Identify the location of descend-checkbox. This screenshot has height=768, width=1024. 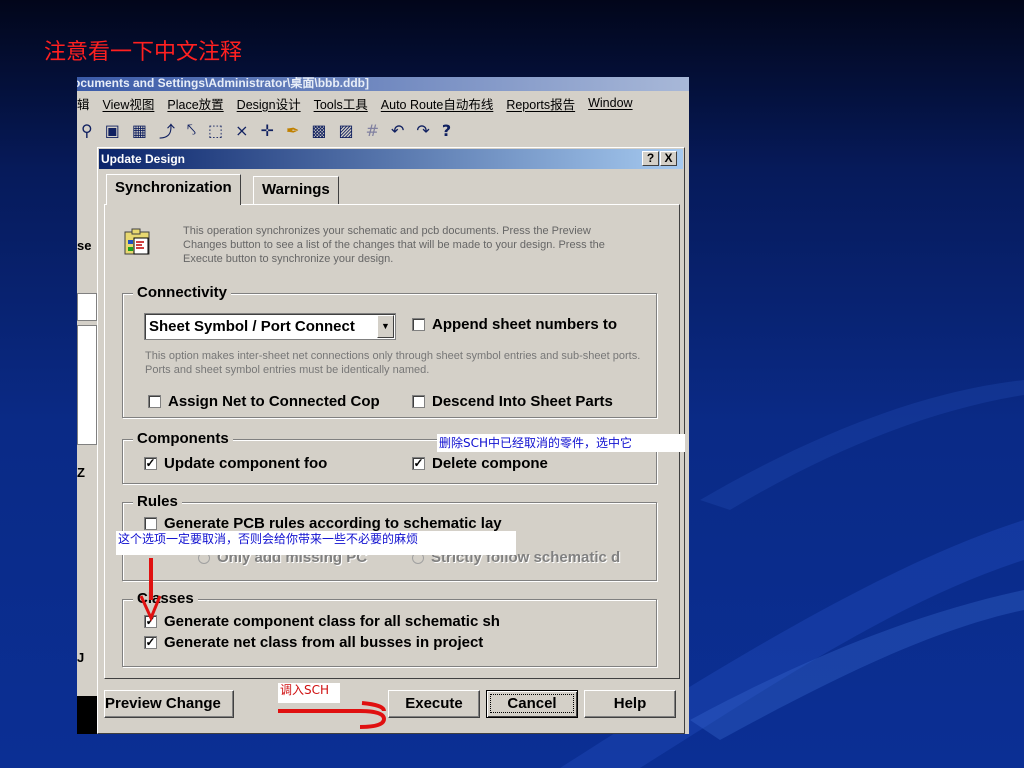
(418, 401).